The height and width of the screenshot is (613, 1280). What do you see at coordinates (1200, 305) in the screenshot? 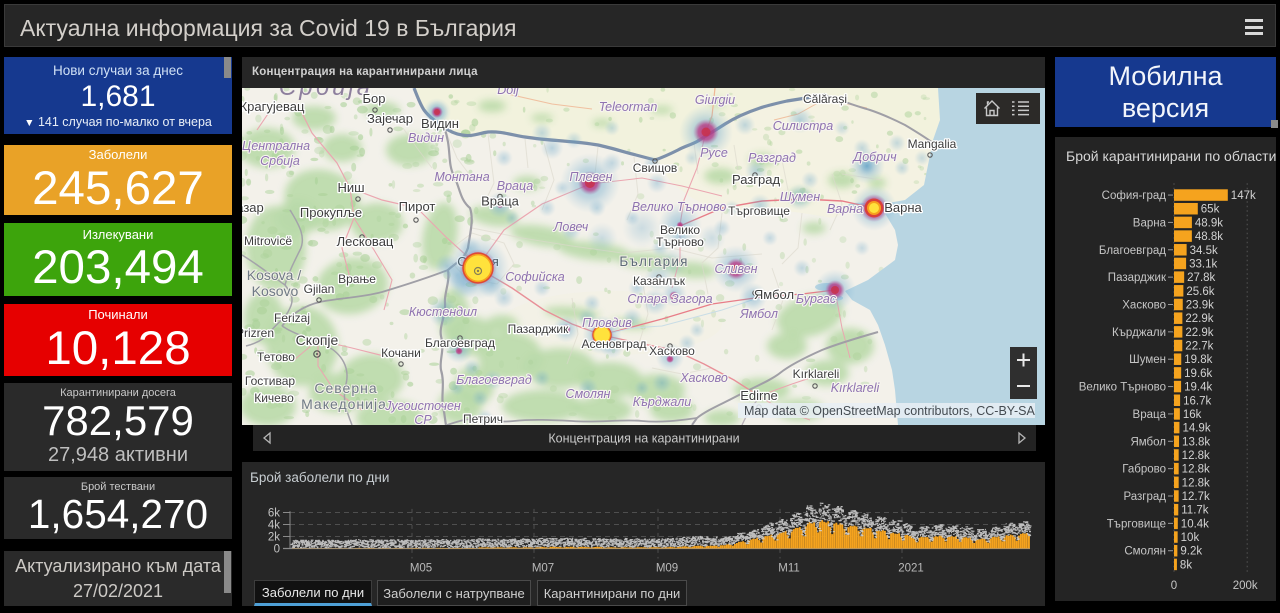
I see `svg-text: 23.9k` at bounding box center [1200, 305].